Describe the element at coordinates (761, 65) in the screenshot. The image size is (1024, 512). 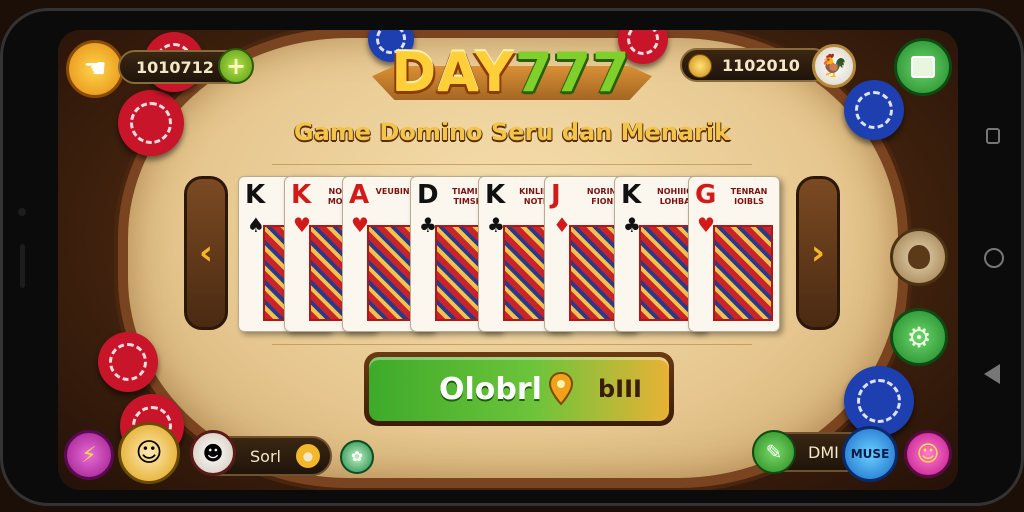
I see `coins-value: 1102010` at that location.